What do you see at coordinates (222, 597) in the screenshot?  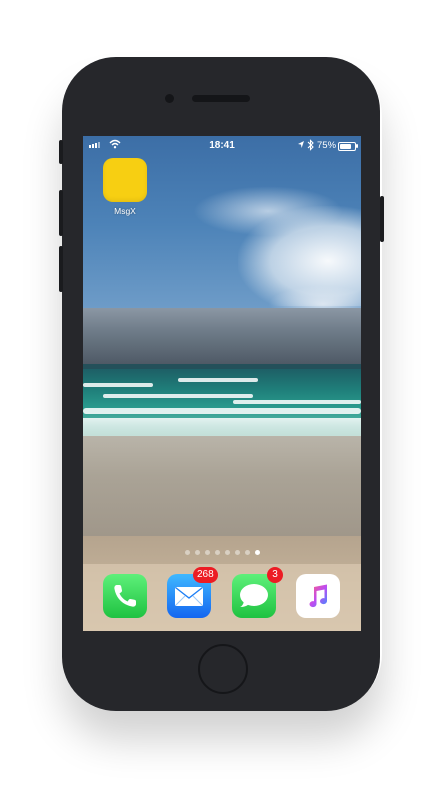 I see `dock: 268 3` at bounding box center [222, 597].